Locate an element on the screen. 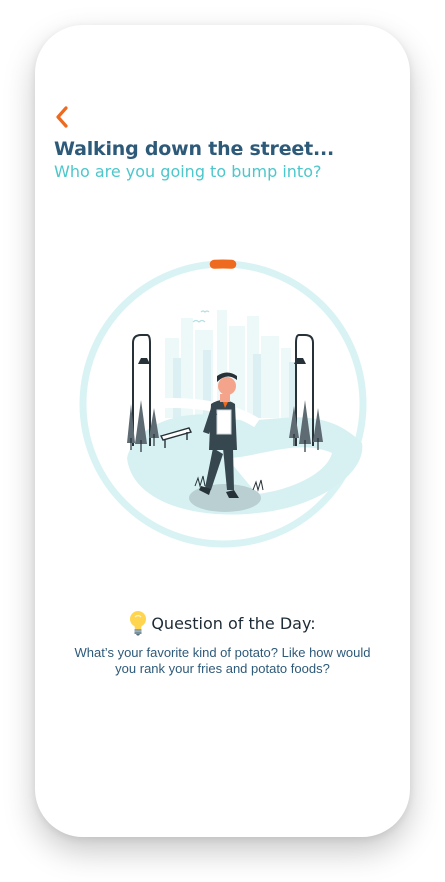  chevron-left-icon is located at coordinates (62, 117).